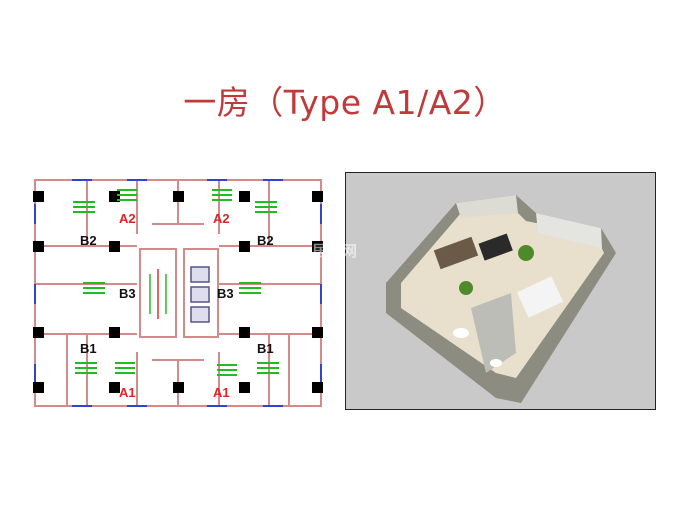  I want to click on unit-label-b2-left: B2, so click(88, 240).